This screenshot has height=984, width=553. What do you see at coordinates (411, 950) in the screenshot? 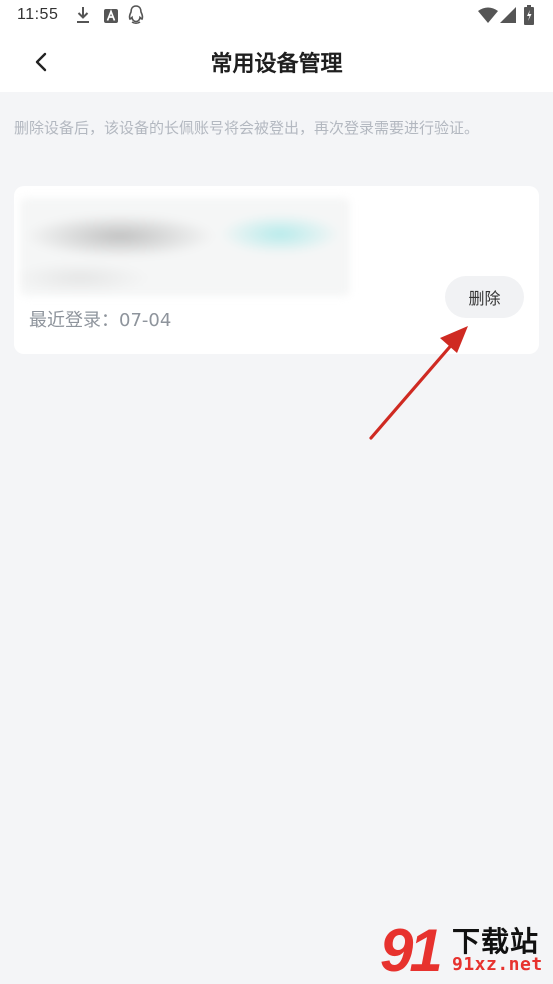
I see `watermark-logo: 91` at bounding box center [411, 950].